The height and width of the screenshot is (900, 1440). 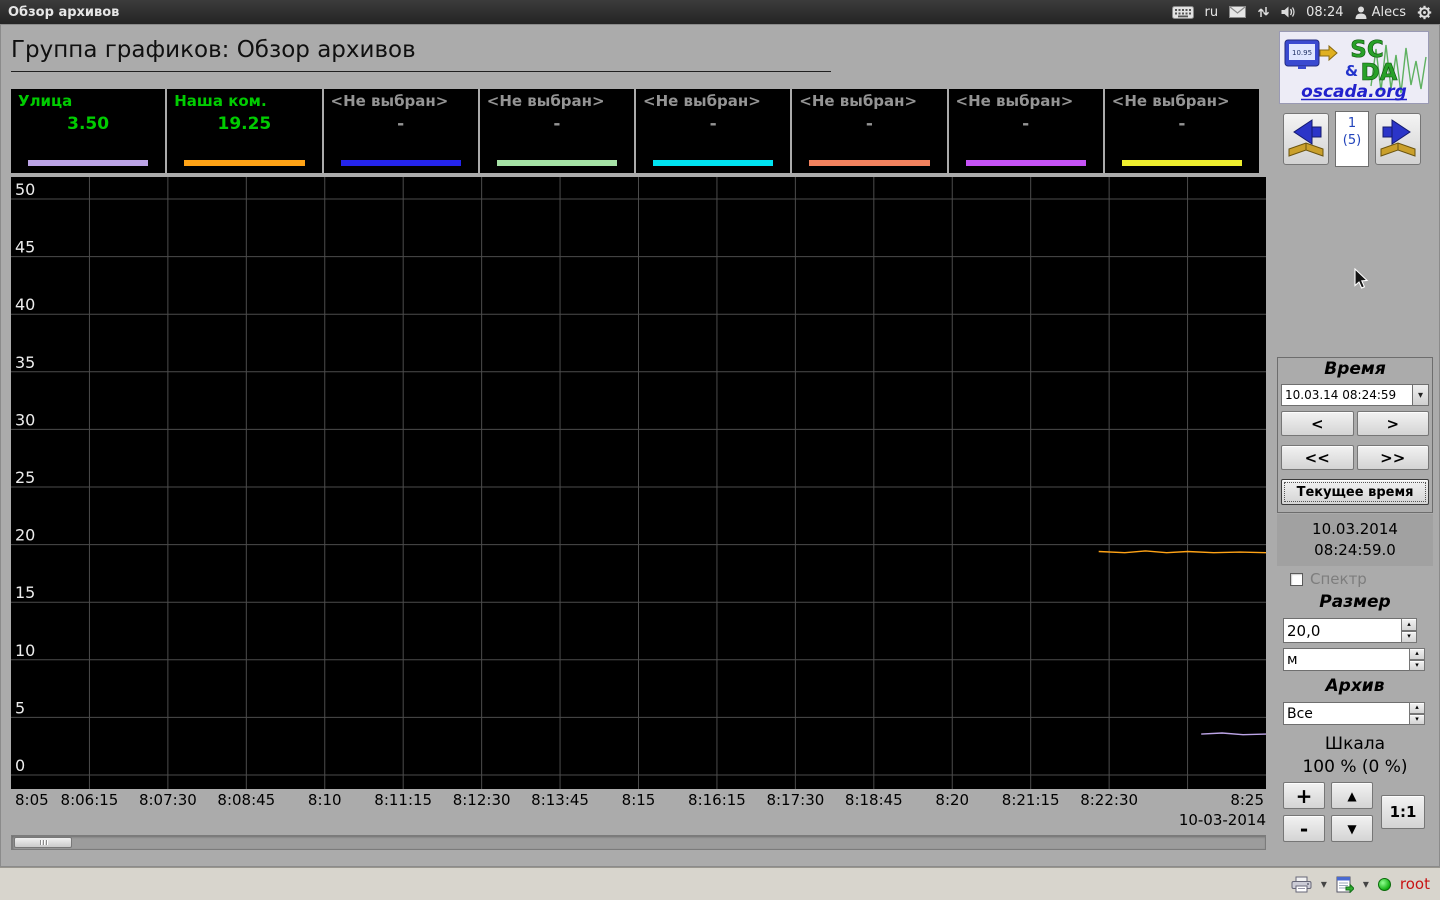 I want to click on prev-page-button, so click(x=1306, y=139).